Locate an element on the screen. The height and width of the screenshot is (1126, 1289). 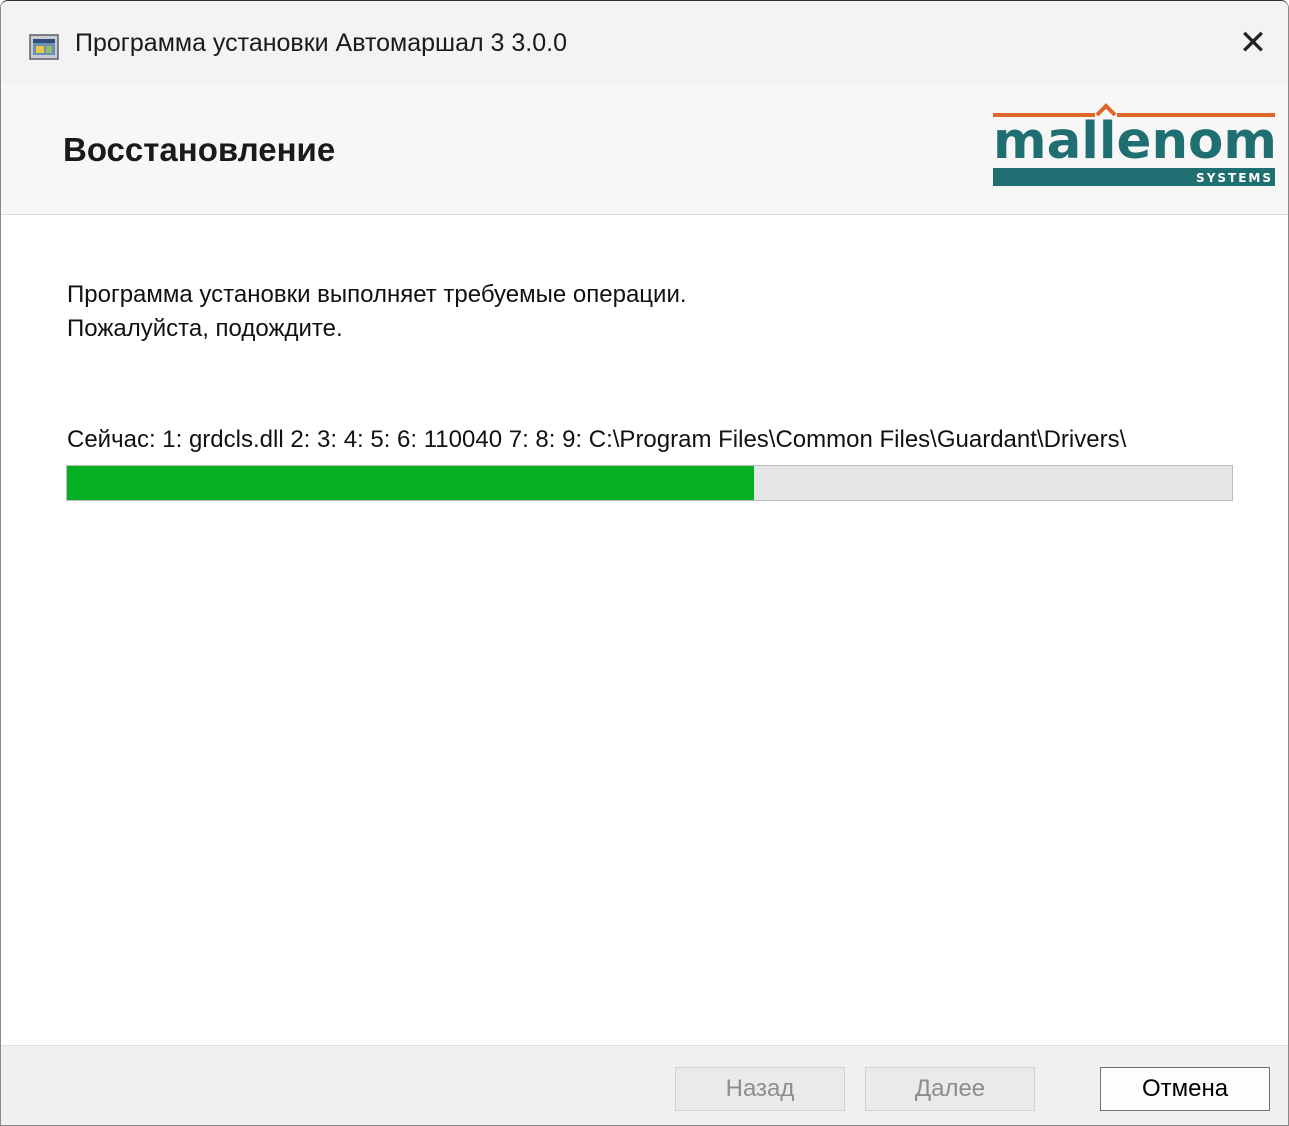
logo-wordmark: mallenom is located at coordinates (1135, 141).